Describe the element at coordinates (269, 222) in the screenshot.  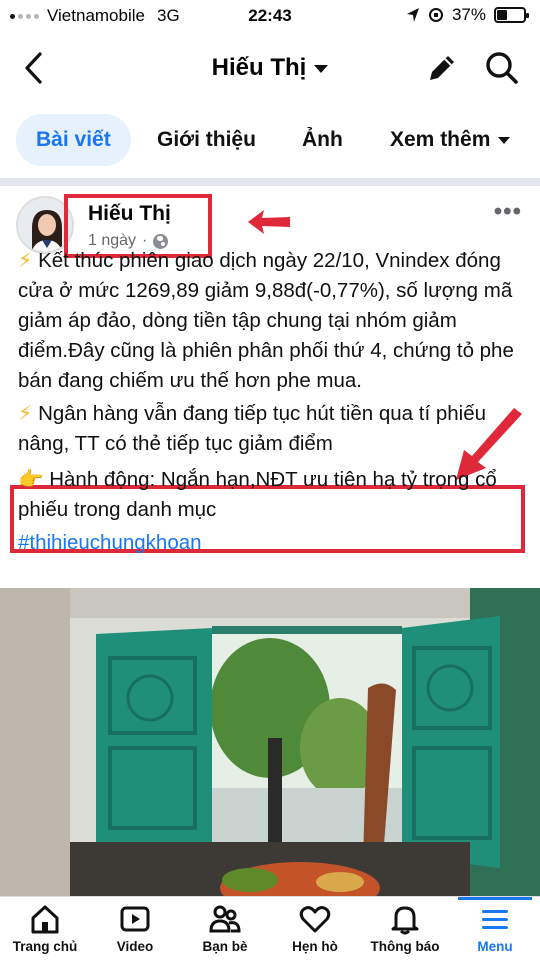
I see `arrow-left-icon` at that location.